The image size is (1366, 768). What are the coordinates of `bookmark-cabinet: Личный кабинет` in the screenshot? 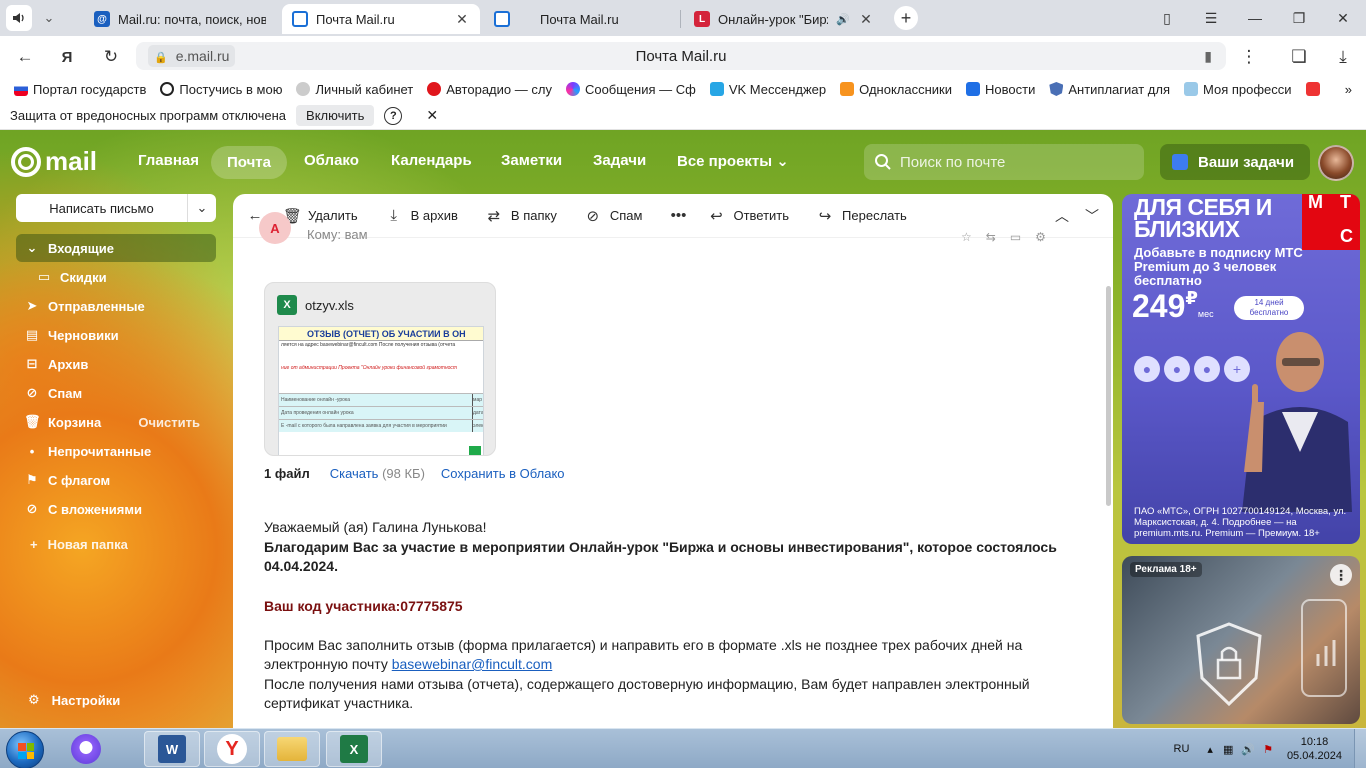 It's located at (354, 89).